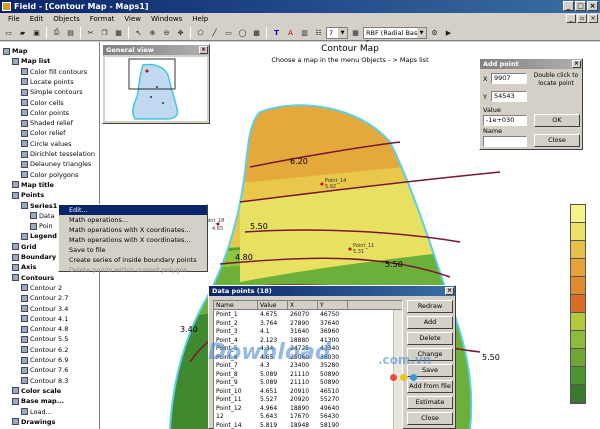 The image size is (600, 429). Describe the element at coordinates (133, 260) in the screenshot. I see `context-menu-item: Create series of inside boundary points` at that location.